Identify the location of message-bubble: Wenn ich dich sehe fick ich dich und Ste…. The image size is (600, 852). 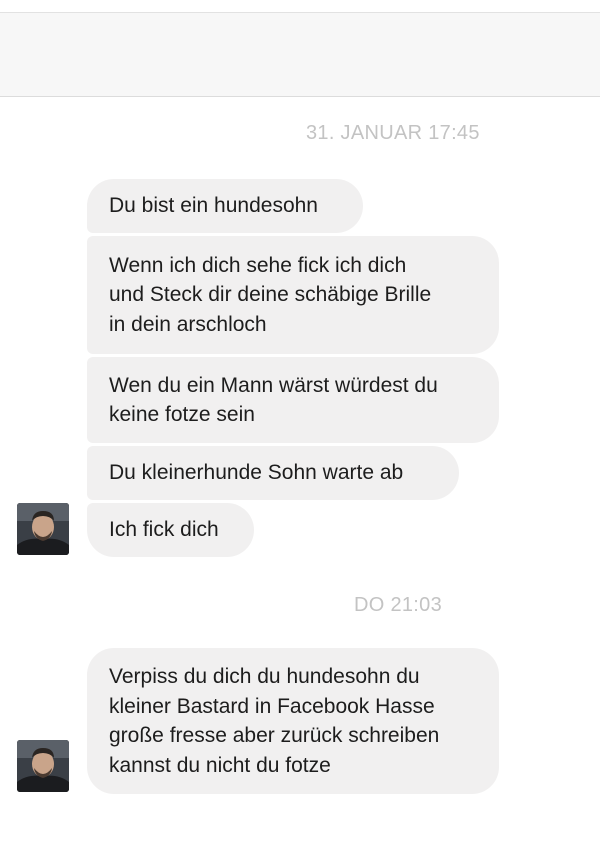
(293, 295).